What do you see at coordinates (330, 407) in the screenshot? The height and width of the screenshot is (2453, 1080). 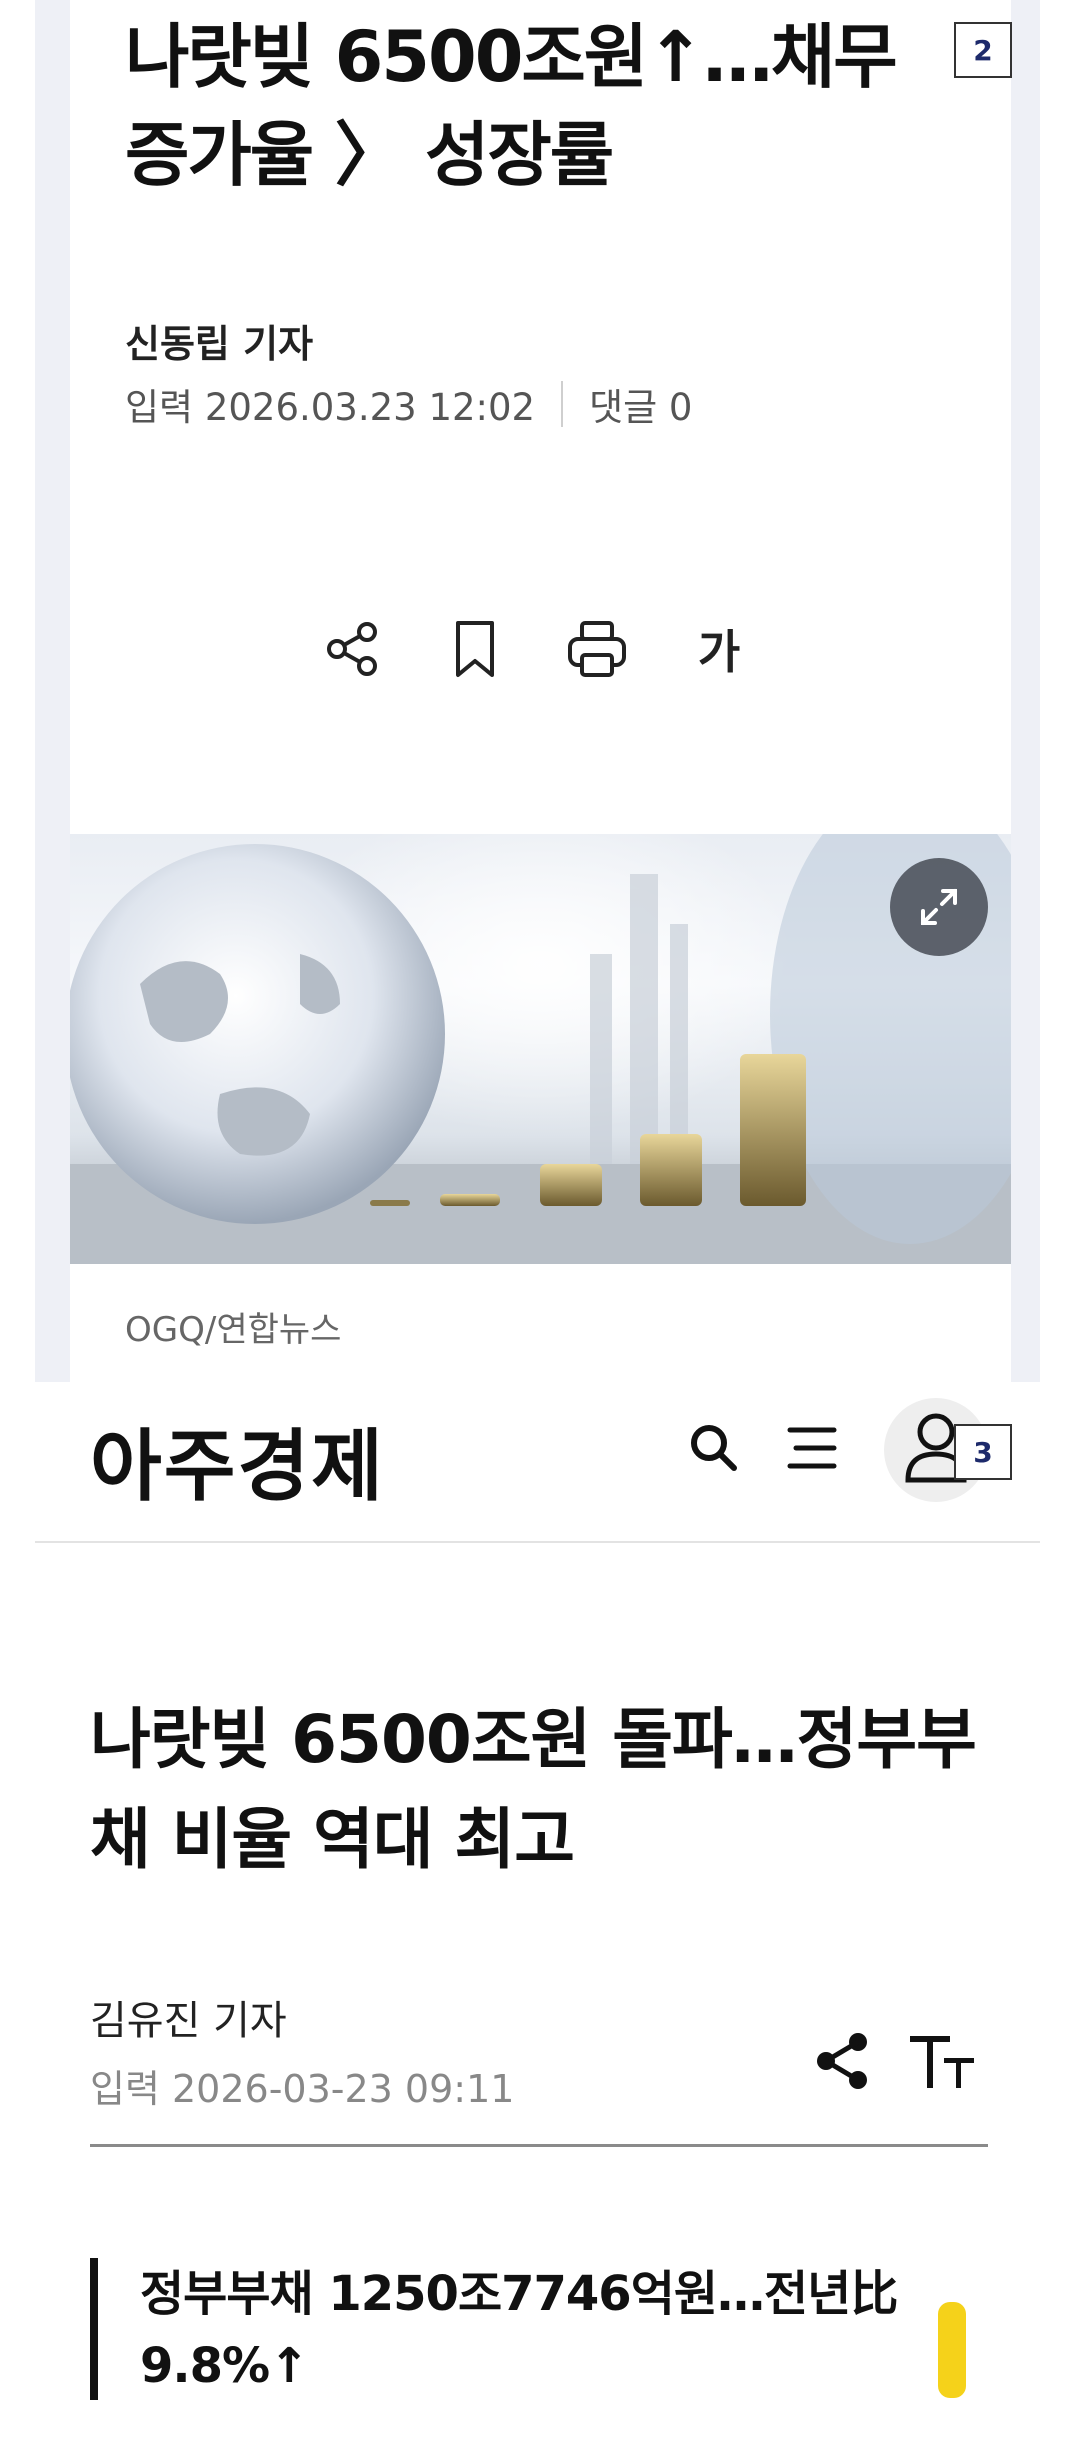 I see `publish-date: 입력 2026.03.23 12:02` at bounding box center [330, 407].